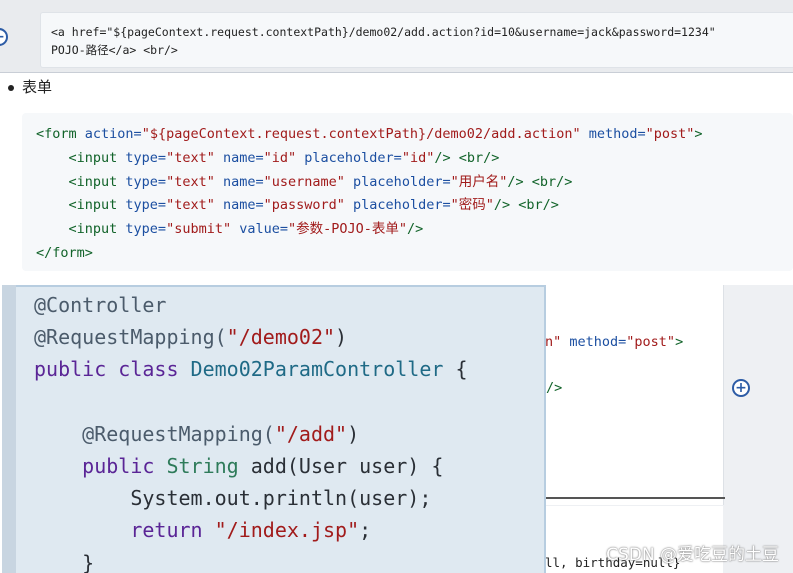 The height and width of the screenshot is (573, 793). I want to click on background-code-card, so click(632, 395).